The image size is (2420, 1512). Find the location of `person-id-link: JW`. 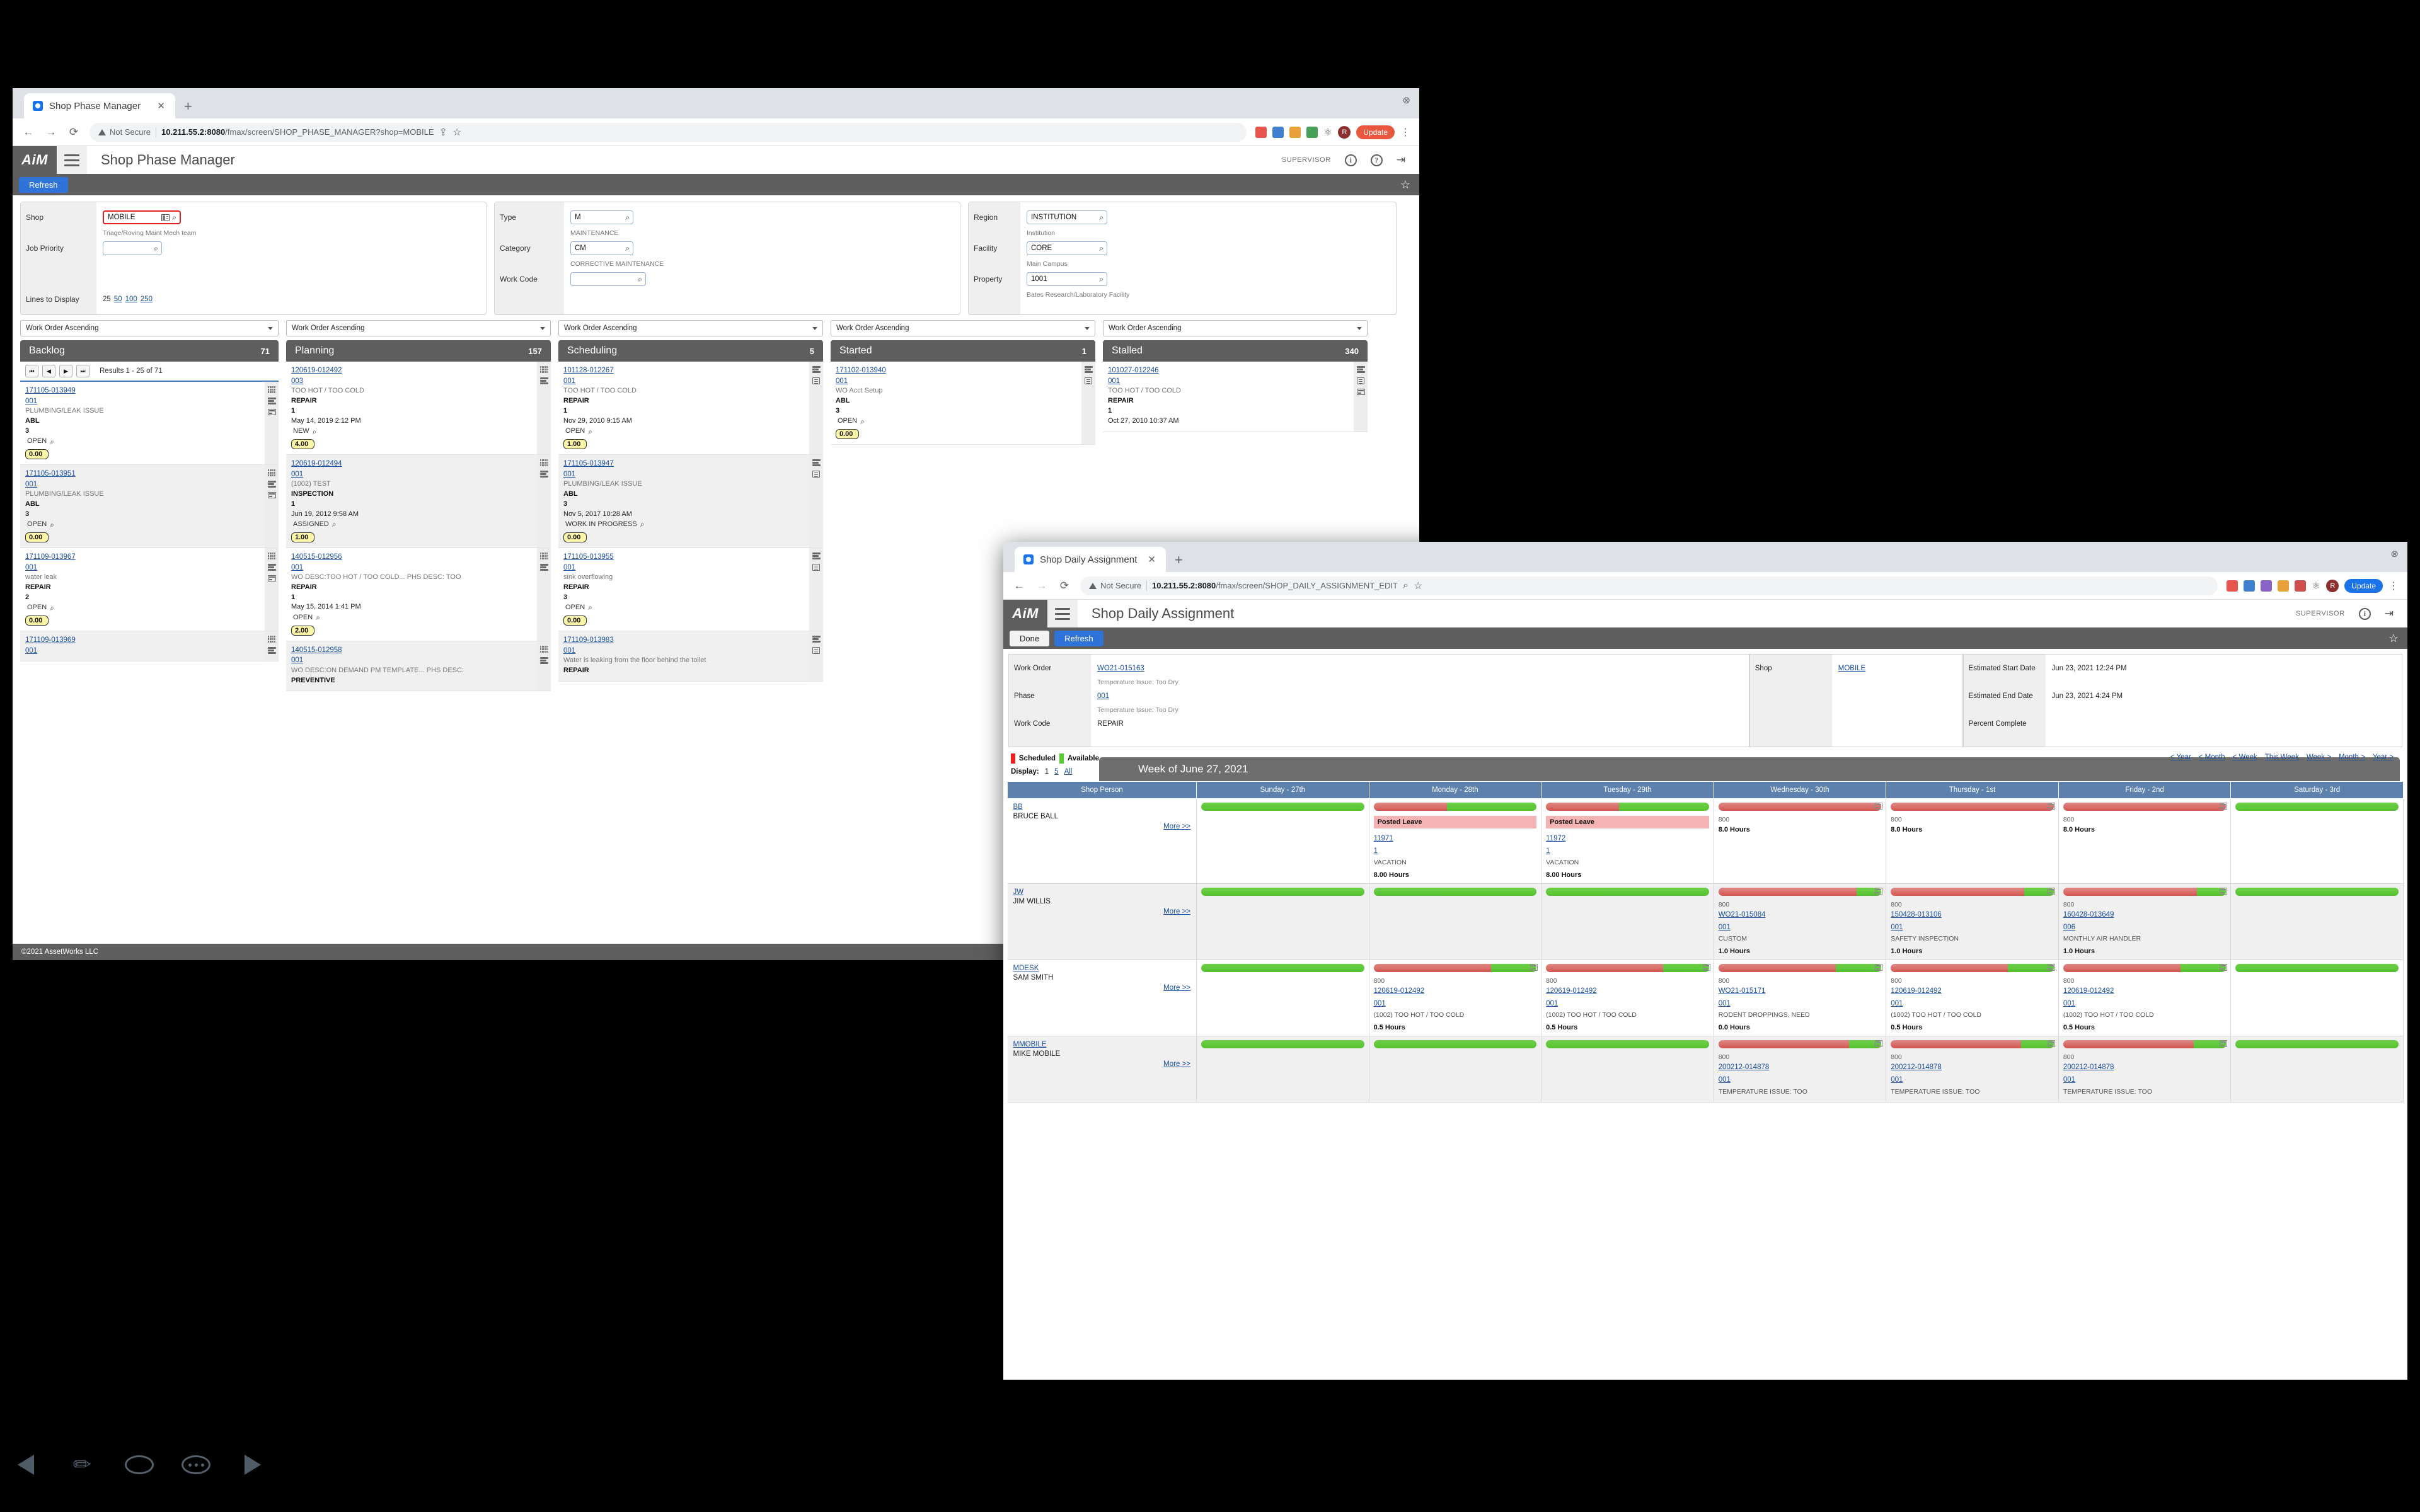

person-id-link: JW is located at coordinates (1102, 892).